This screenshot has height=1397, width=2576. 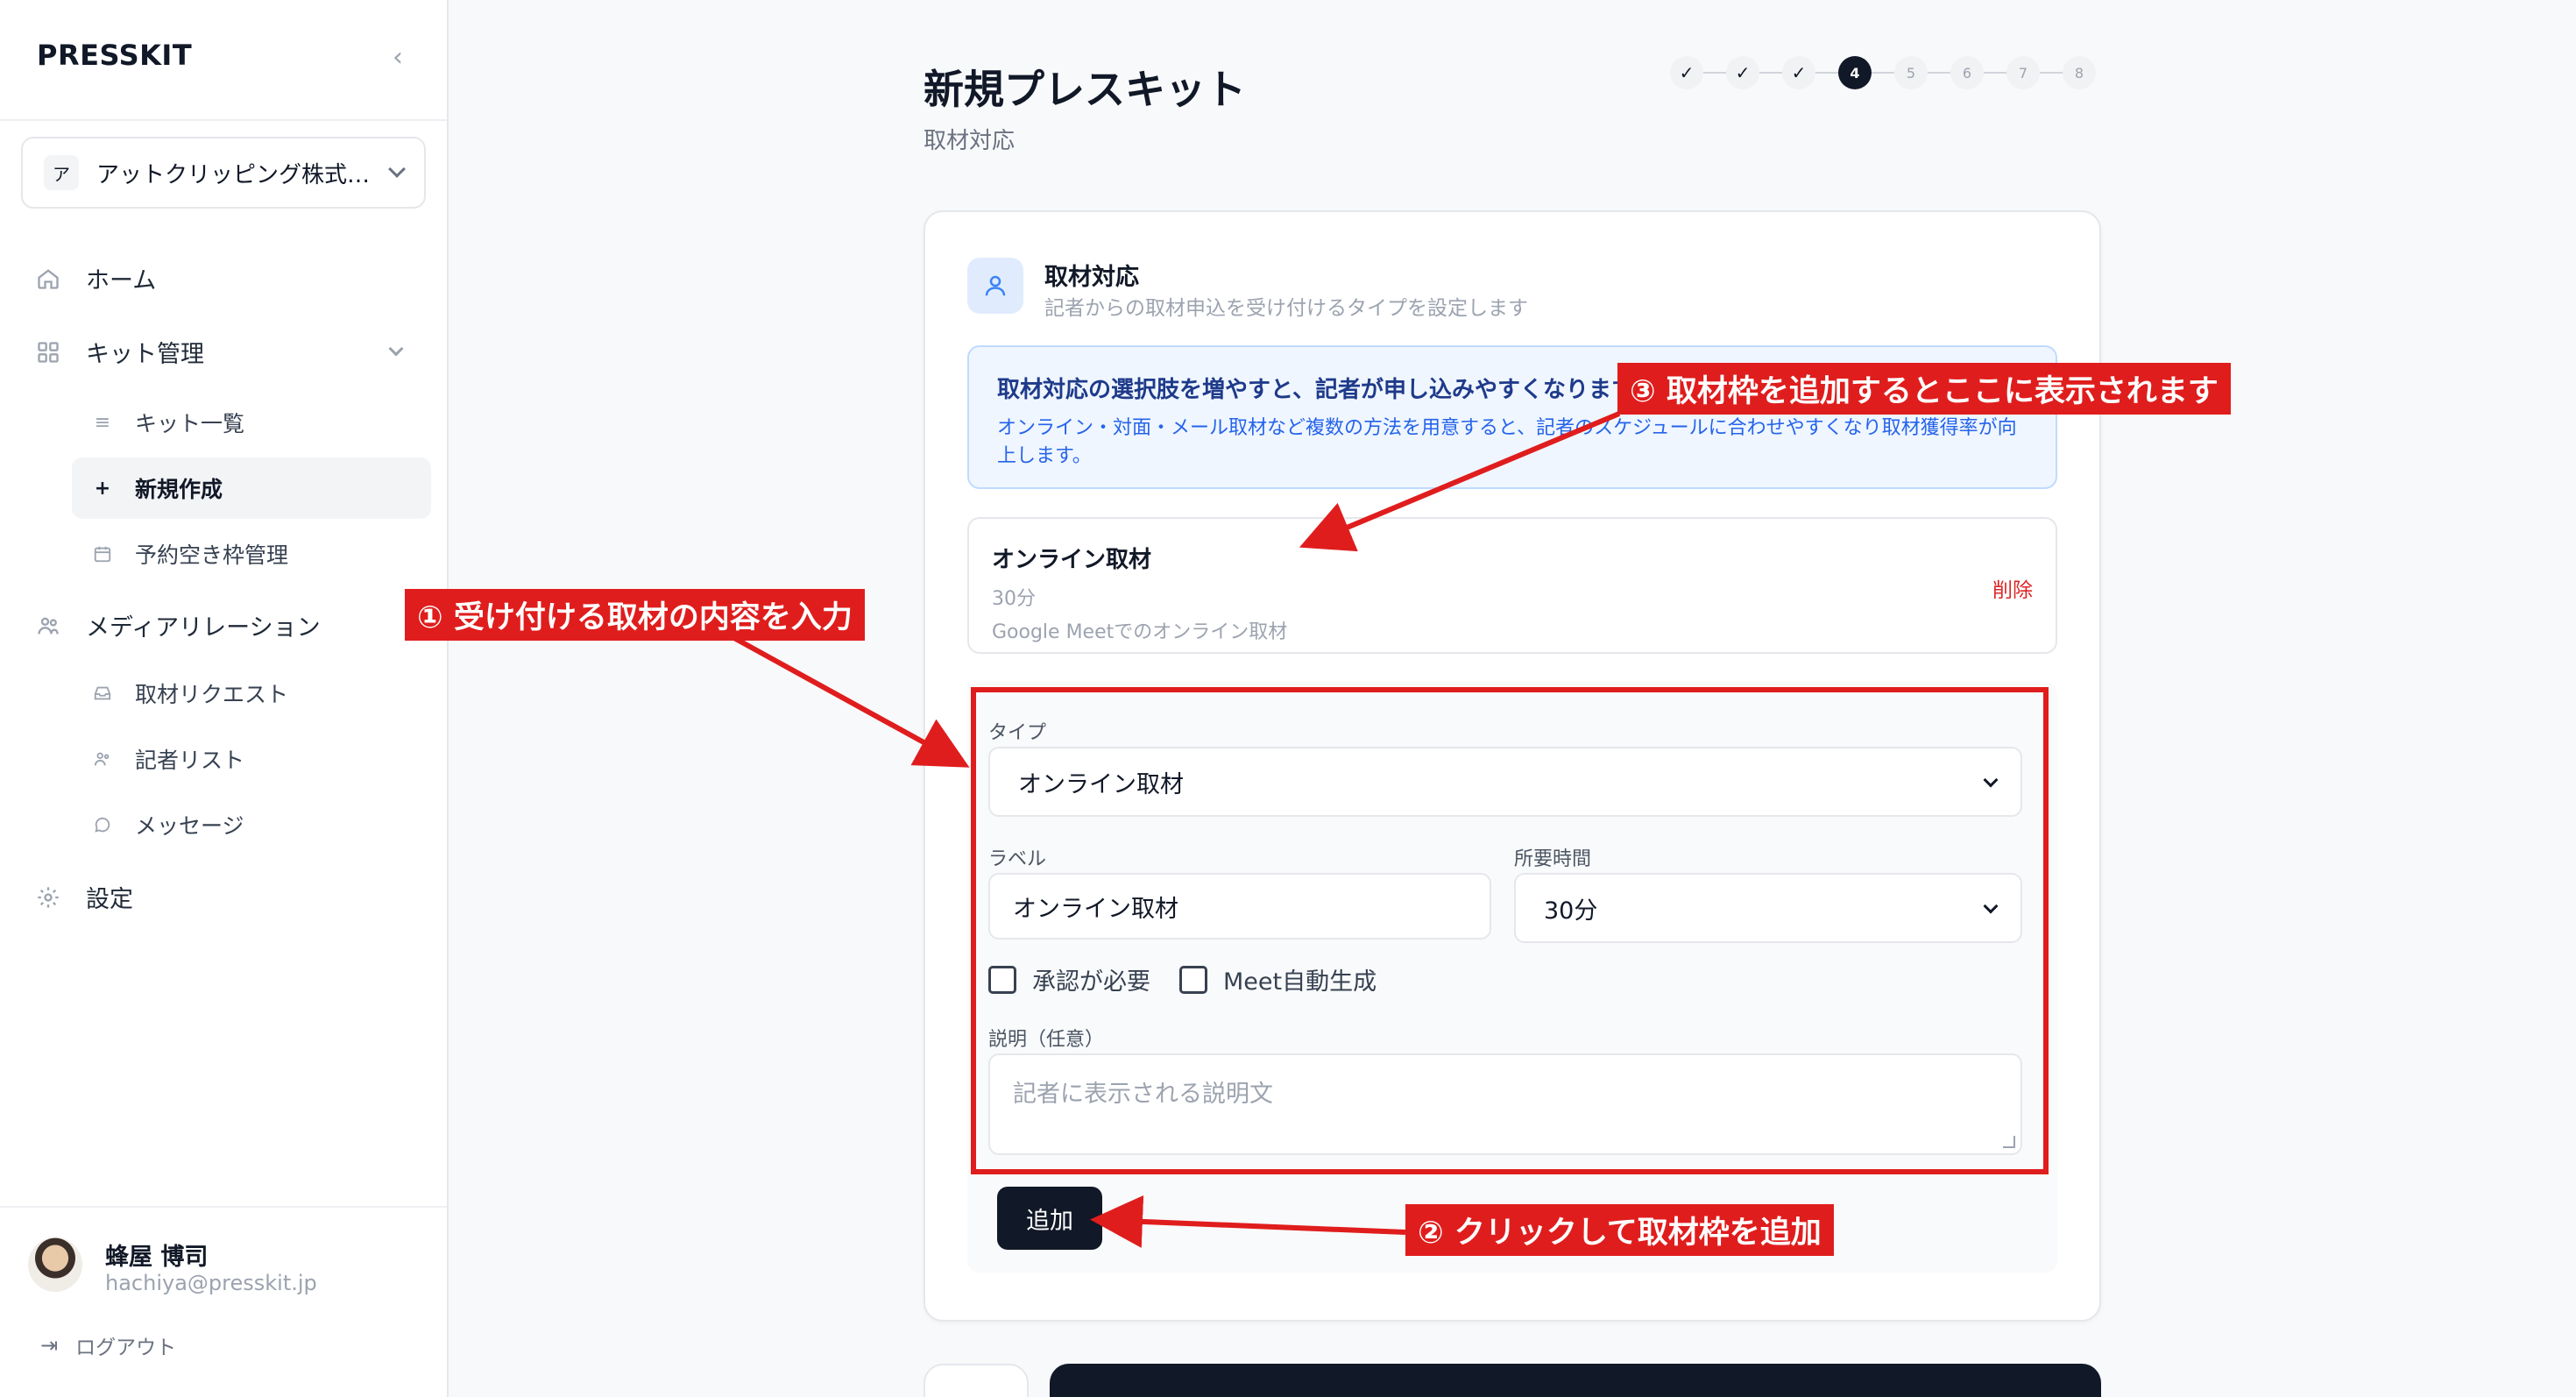 What do you see at coordinates (1686, 72) in the screenshot?
I see `step-1: ✓` at bounding box center [1686, 72].